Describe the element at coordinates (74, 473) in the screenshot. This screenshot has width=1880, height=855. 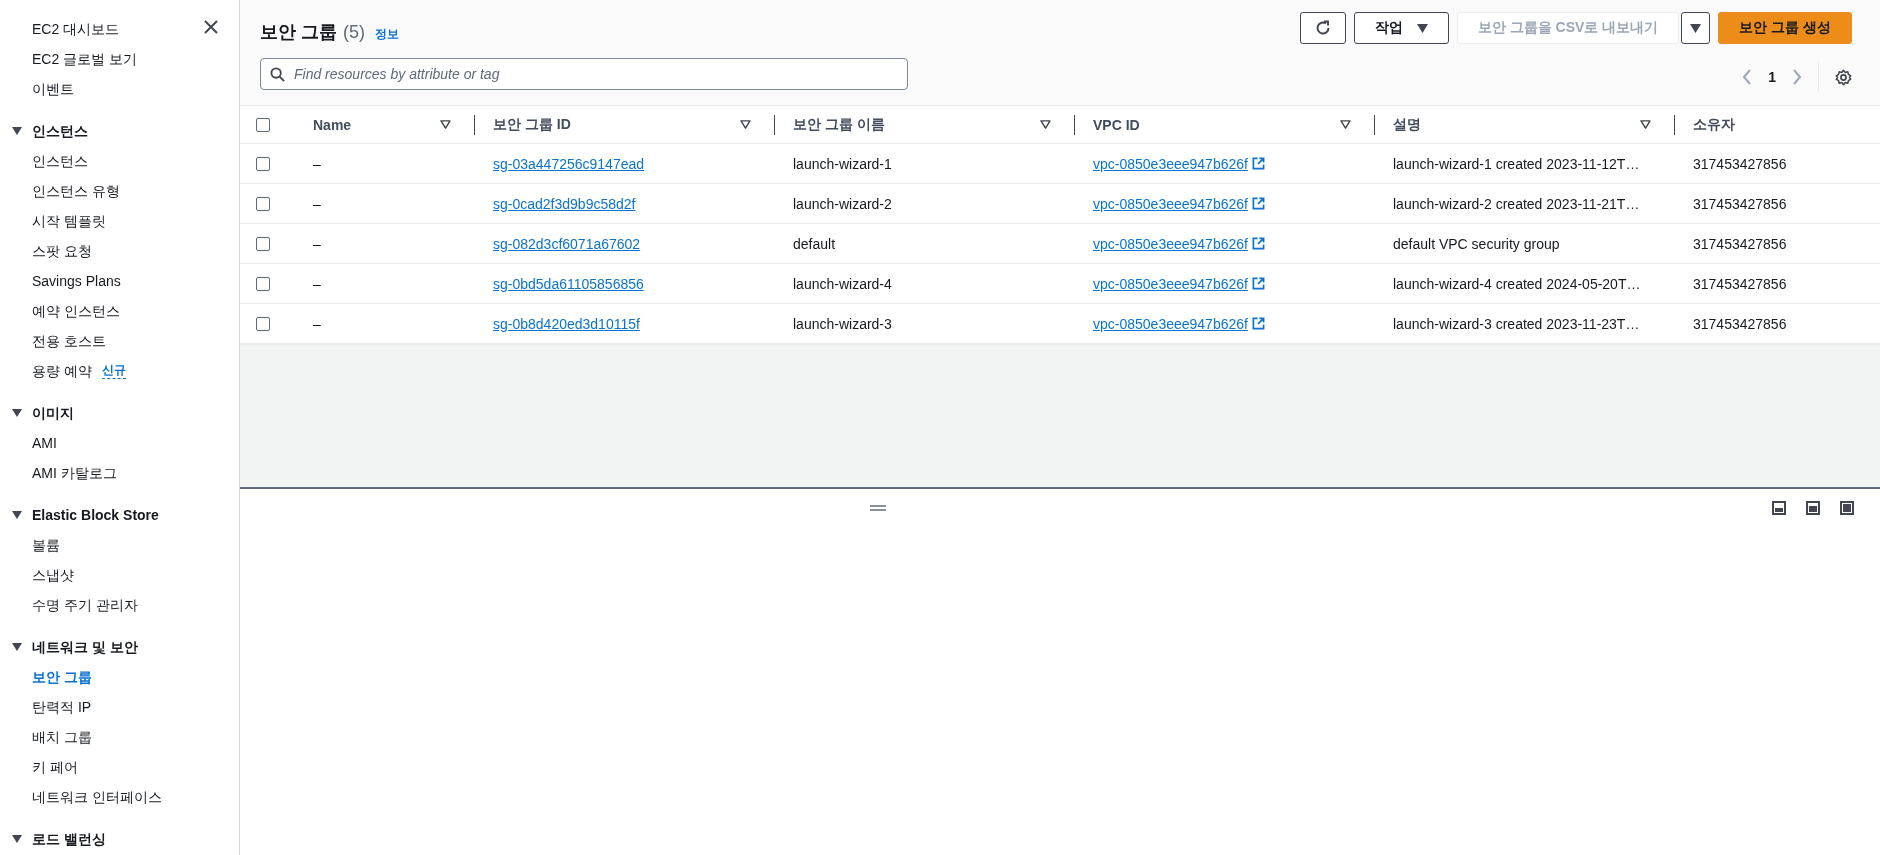
I see `nav-link: AMI 카탈로그` at that location.